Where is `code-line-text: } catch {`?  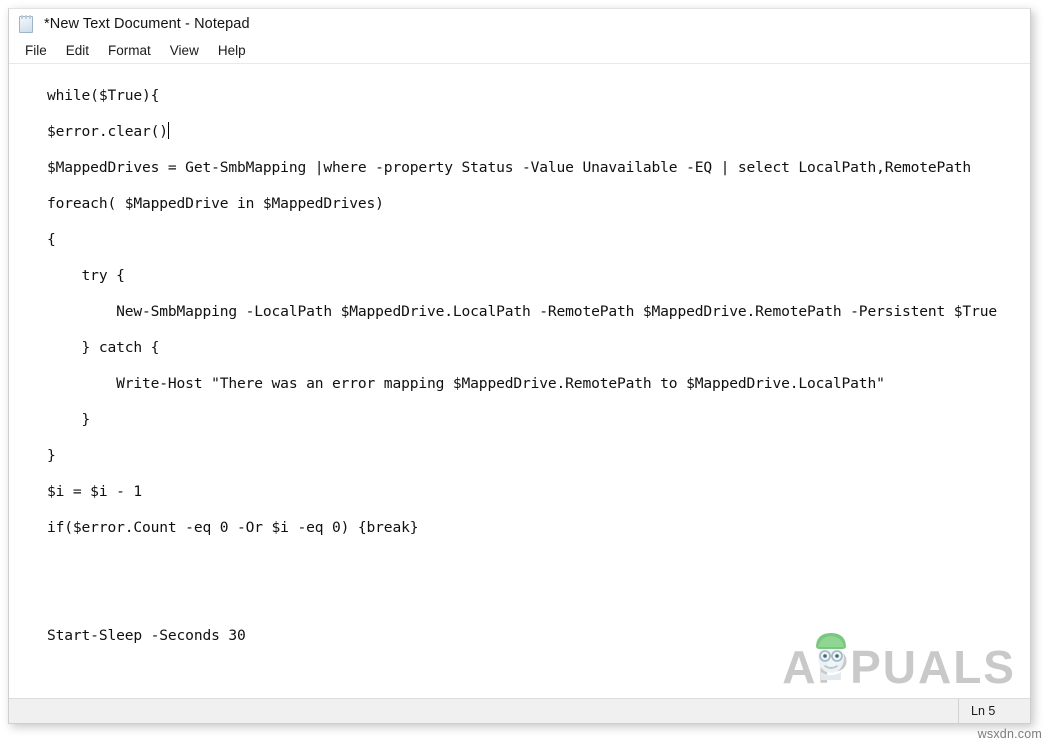 code-line-text: } catch { is located at coordinates (103, 347).